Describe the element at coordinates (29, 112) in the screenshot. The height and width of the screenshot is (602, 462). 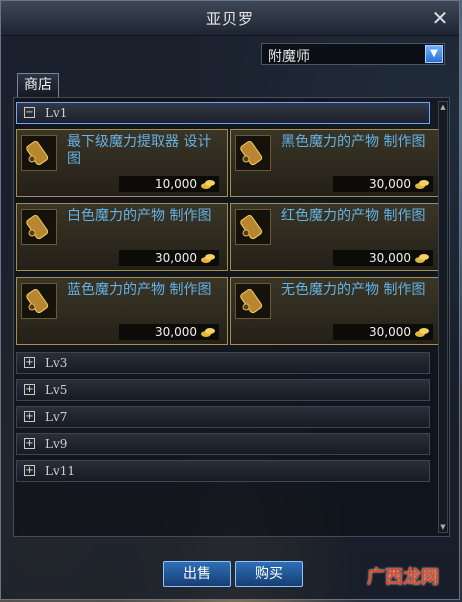
I see `collapse-icon: −` at that location.